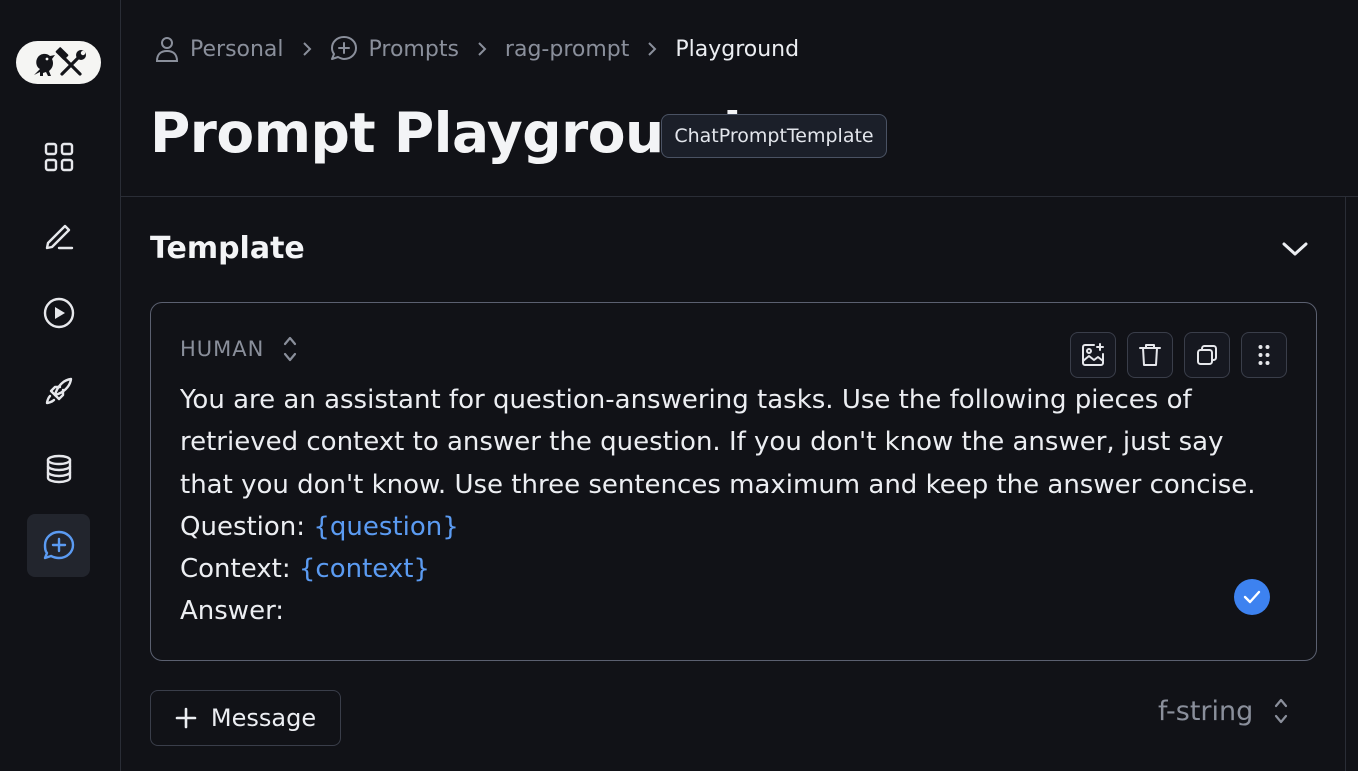 This screenshot has width=1358, height=771. I want to click on trash-icon, so click(1150, 355).